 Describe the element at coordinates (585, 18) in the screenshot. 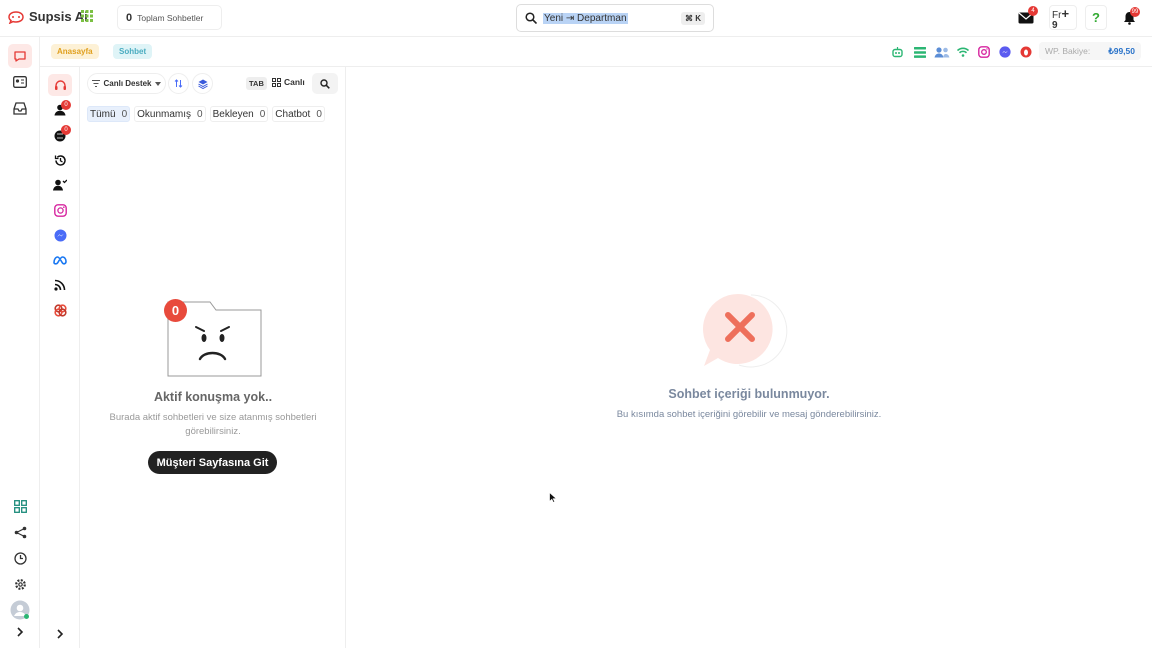

I see `search-input: Yeni ⇥ Departman` at that location.